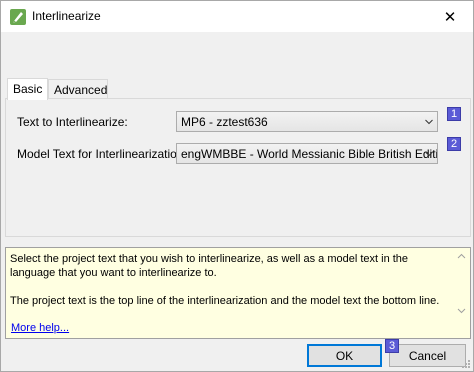 The image size is (474, 372). I want to click on tab-advanced-label: Advanced, so click(81, 90).